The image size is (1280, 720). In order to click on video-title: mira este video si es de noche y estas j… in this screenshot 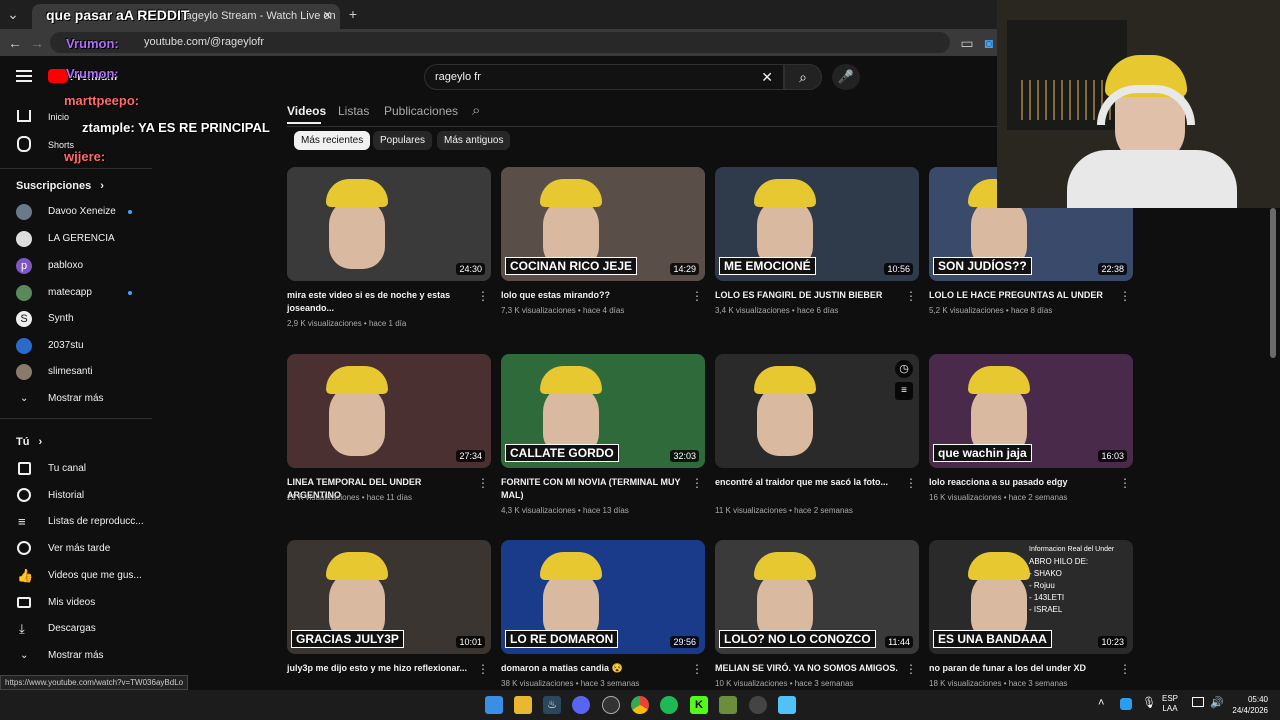, I will do `click(382, 302)`.